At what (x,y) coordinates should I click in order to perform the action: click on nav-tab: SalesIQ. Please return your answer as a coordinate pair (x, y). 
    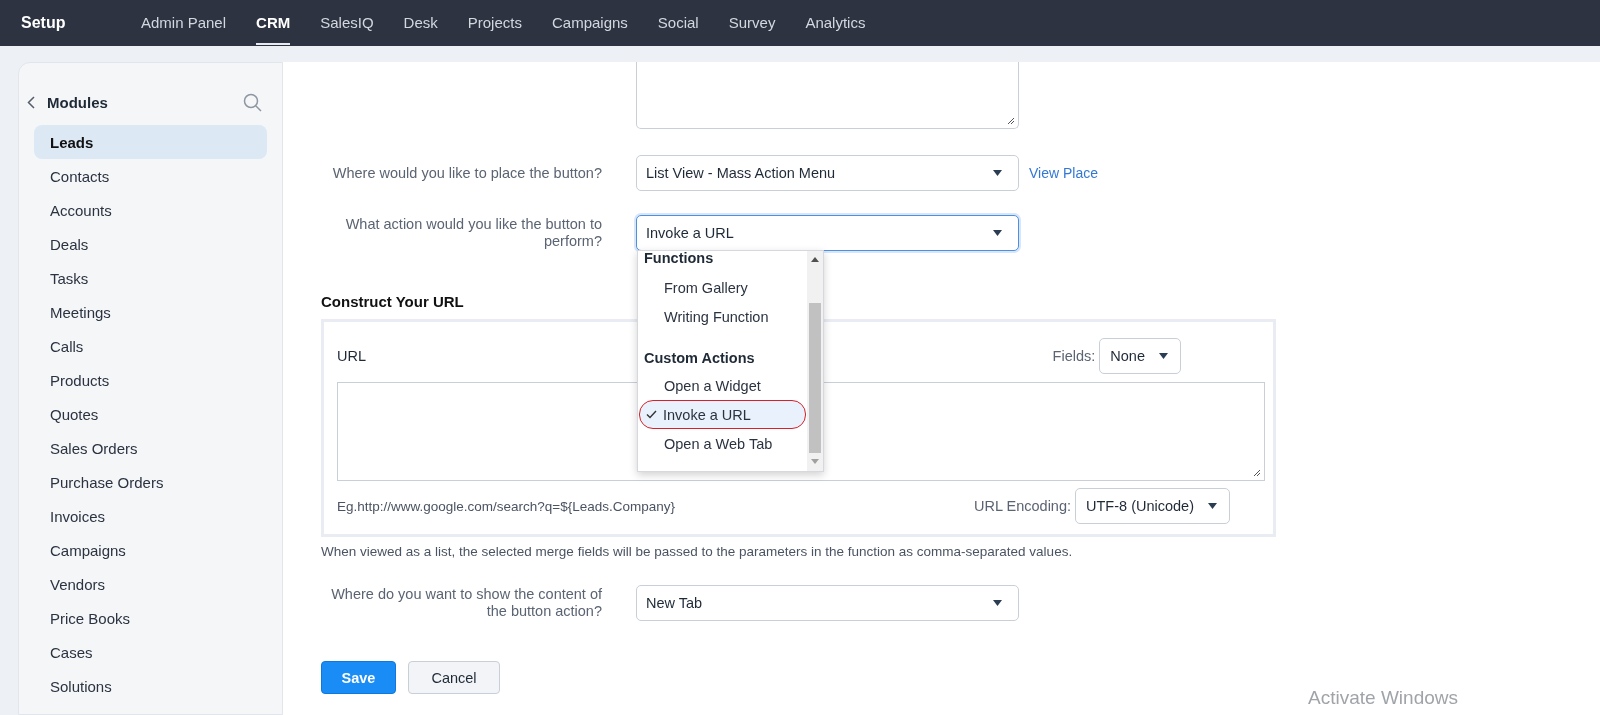
    Looking at the image, I should click on (347, 23).